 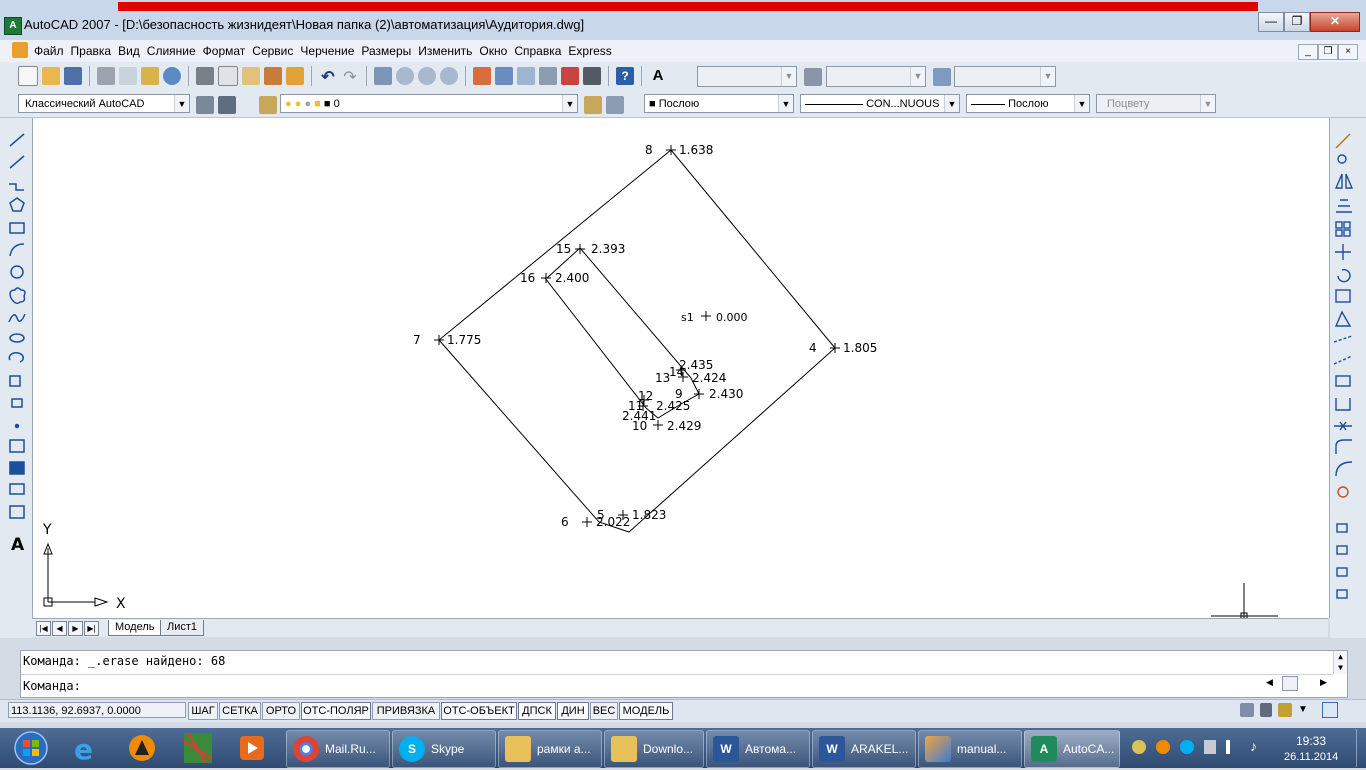 I want to click on last-tab-icon: ▶|, so click(x=91, y=628).